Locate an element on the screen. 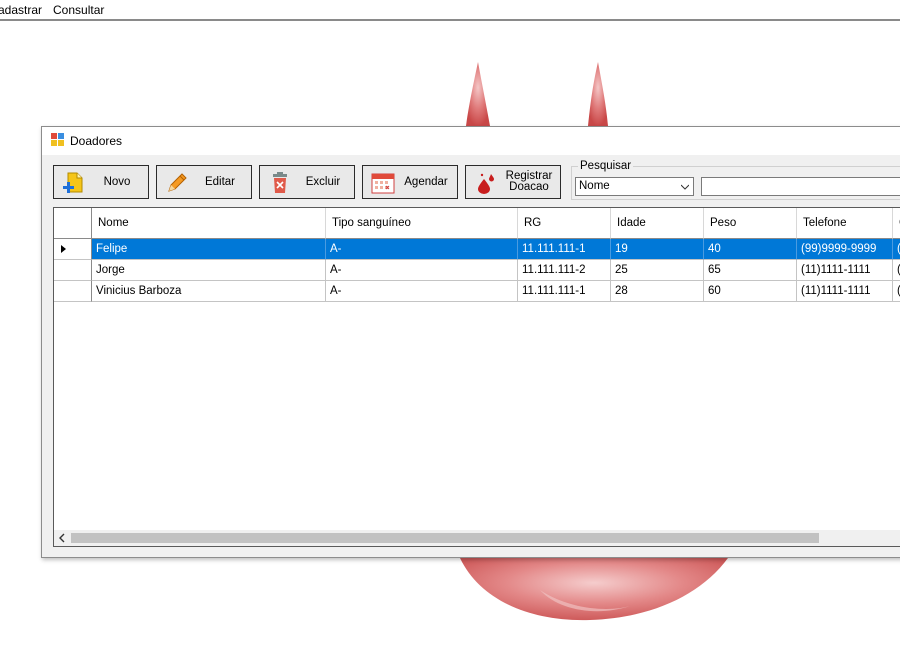 This screenshot has height=650, width=900. editar-button-label: Editar is located at coordinates (220, 181).